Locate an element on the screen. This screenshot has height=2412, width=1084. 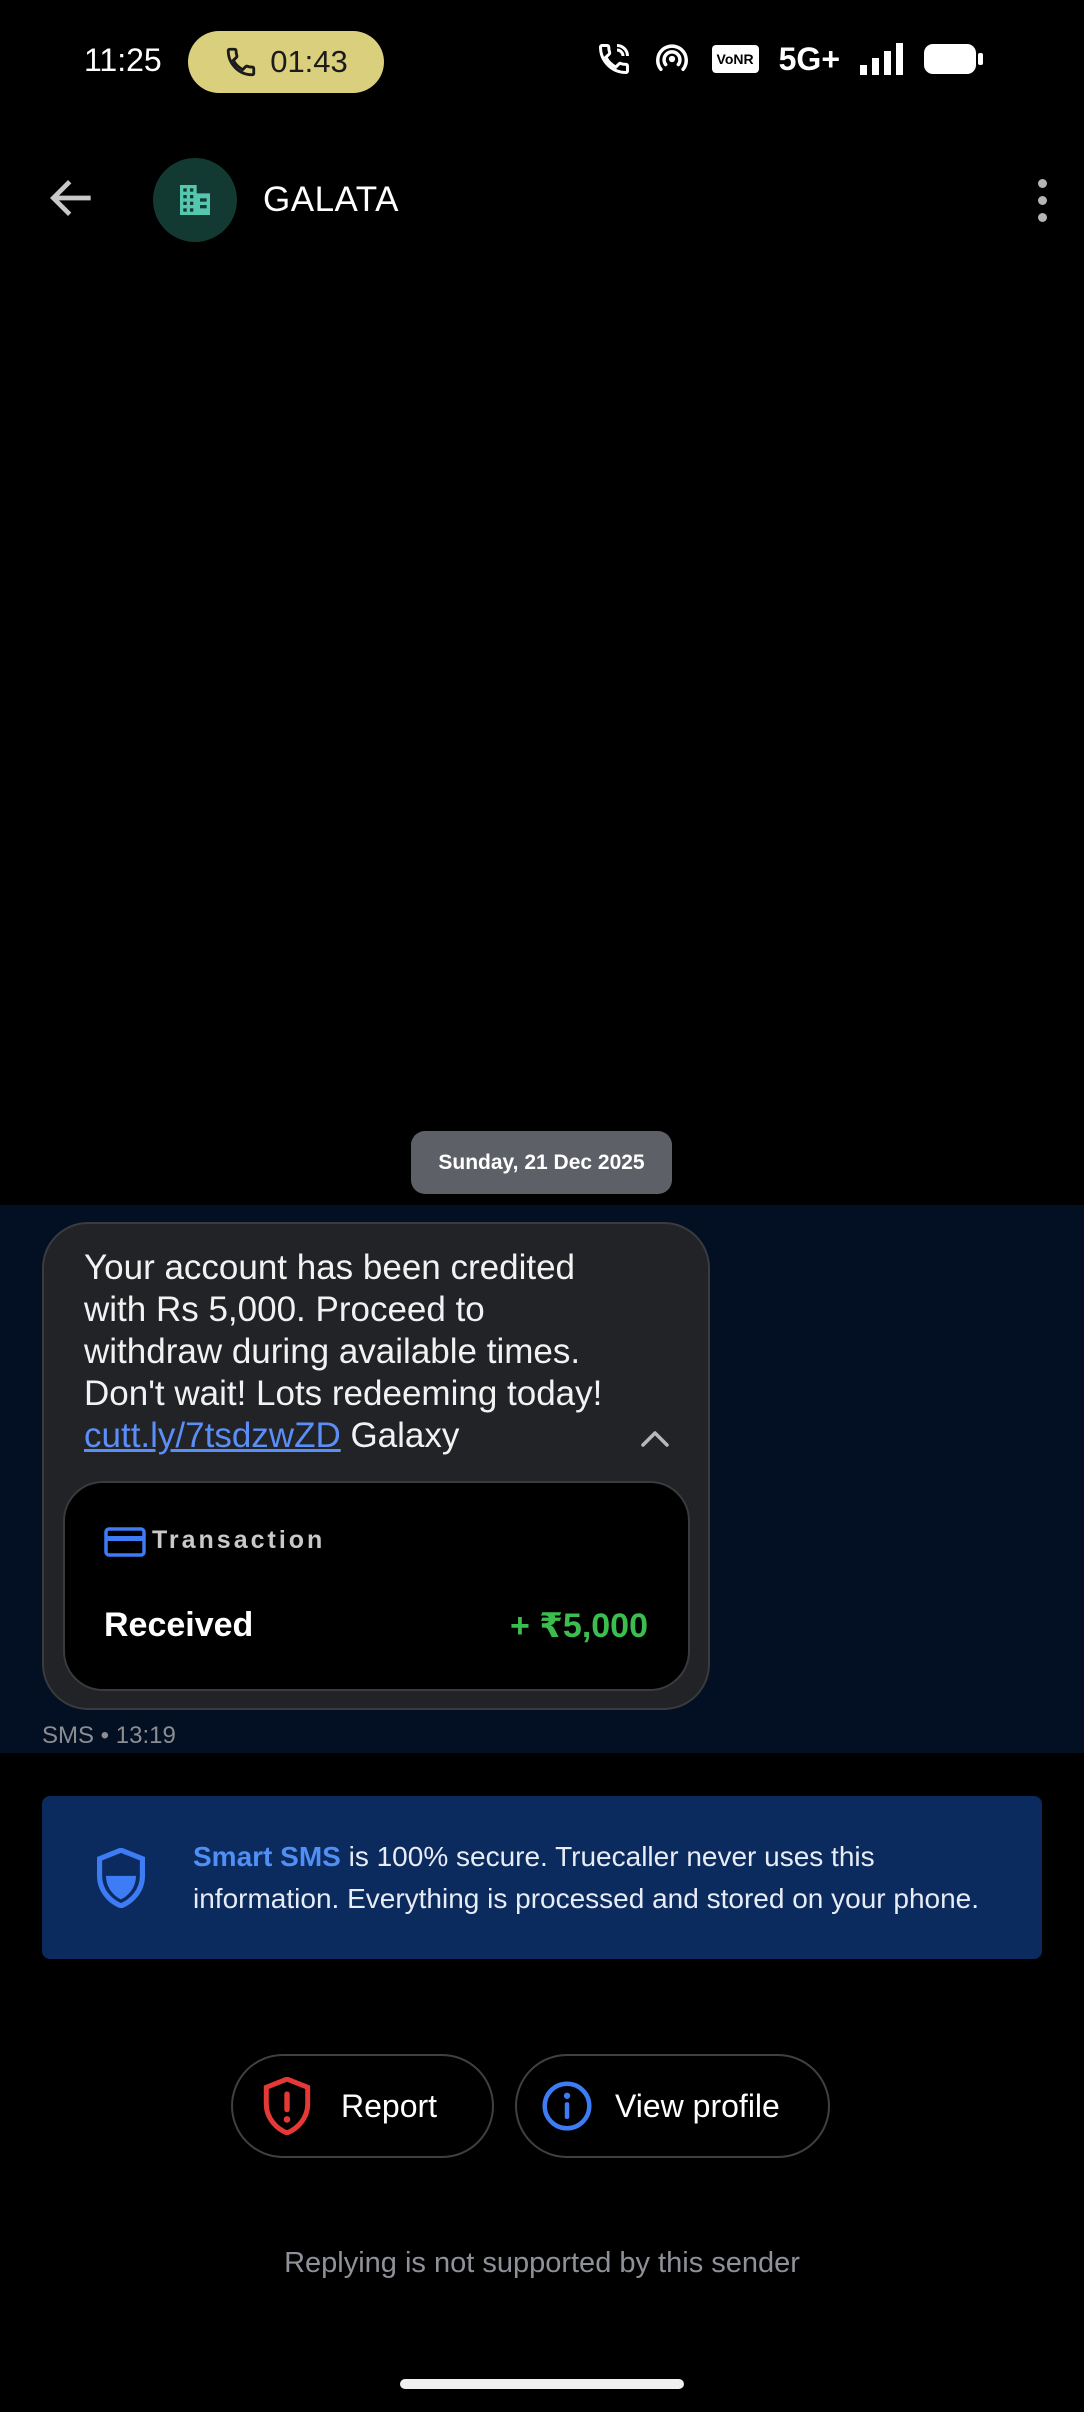
building-icon is located at coordinates (195, 200).